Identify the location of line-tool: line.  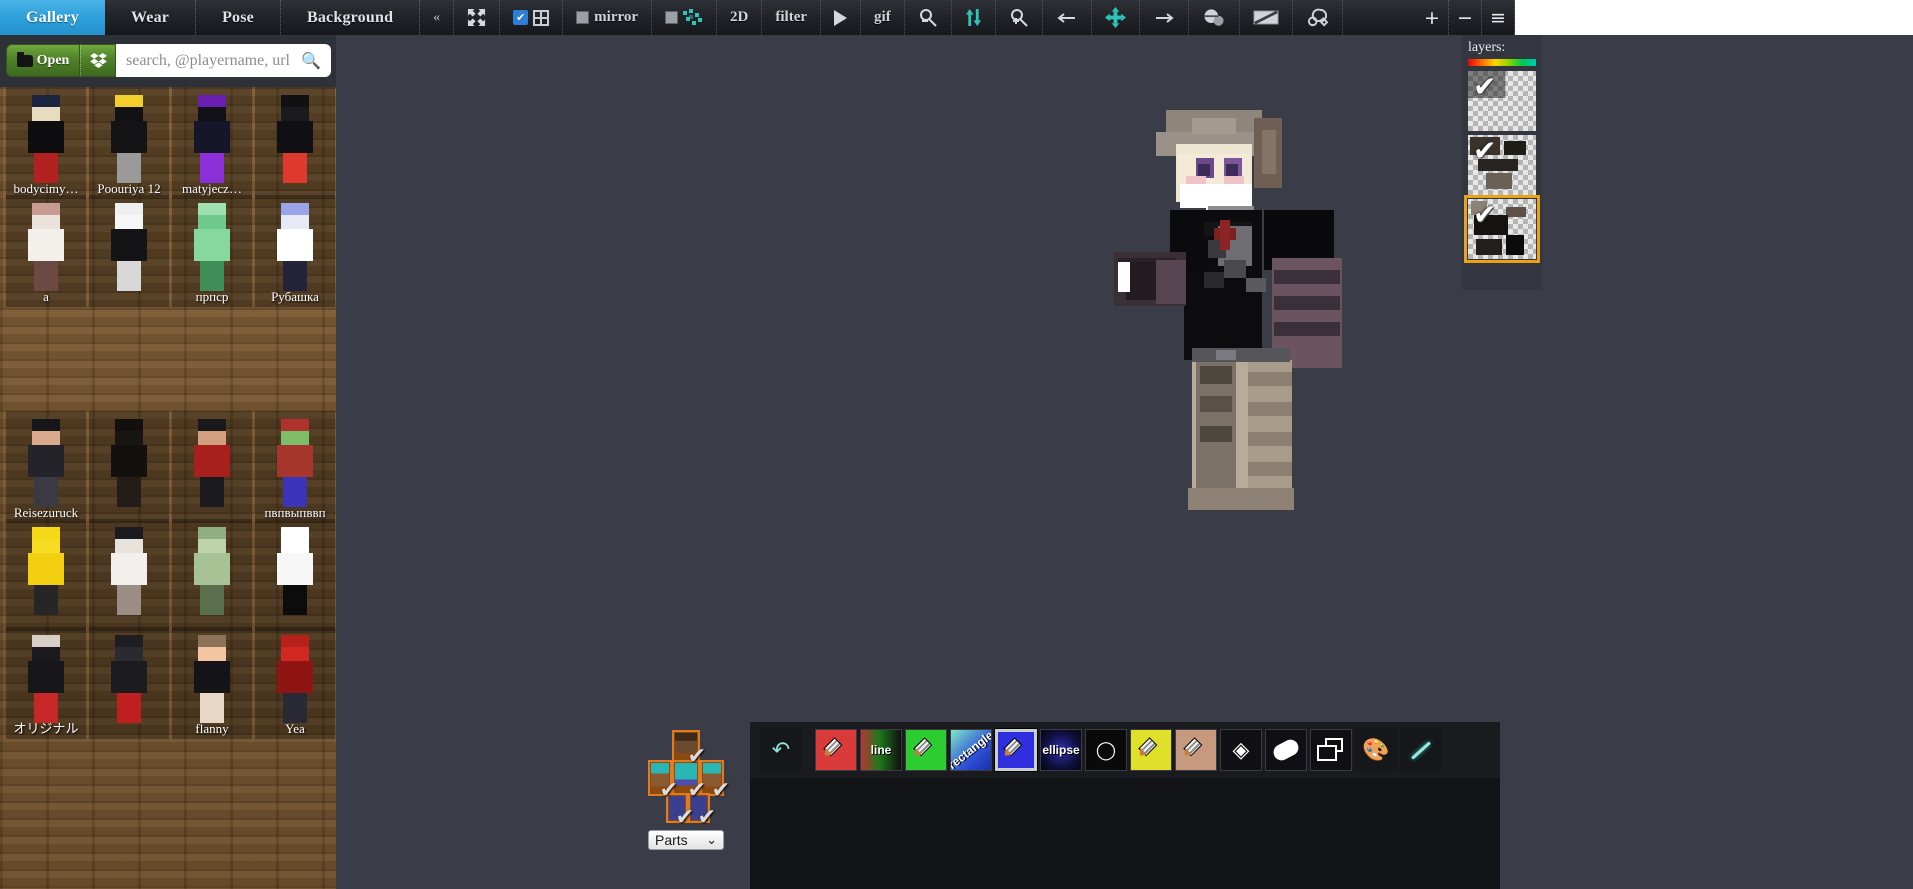
(881, 750).